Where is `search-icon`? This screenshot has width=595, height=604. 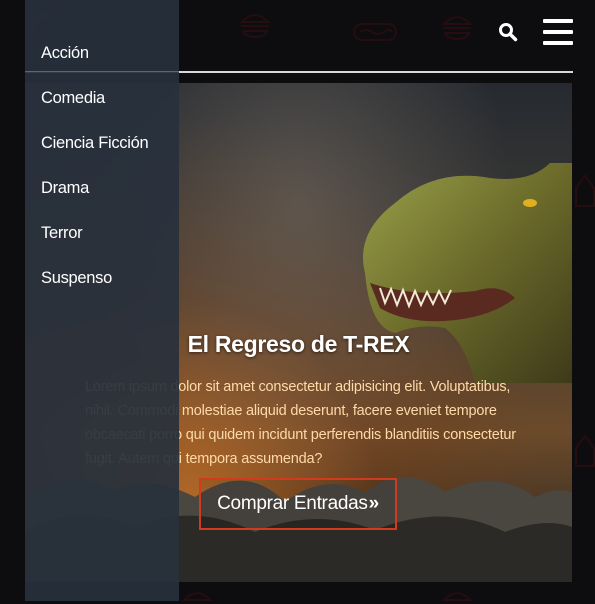 search-icon is located at coordinates (508, 32).